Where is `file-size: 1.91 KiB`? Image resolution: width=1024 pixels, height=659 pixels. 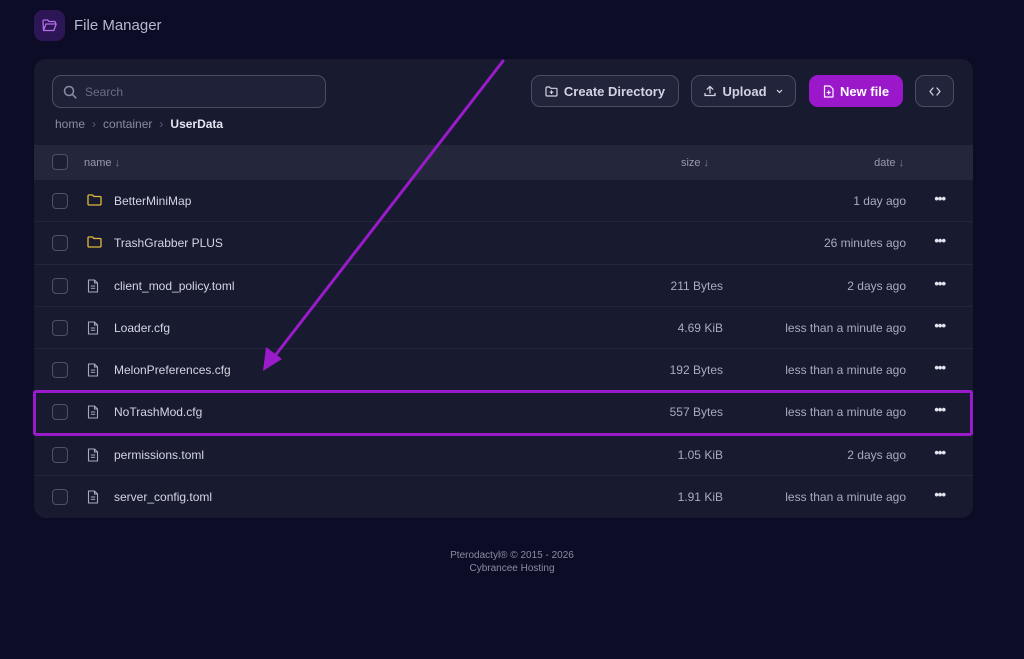 file-size: 1.91 KiB is located at coordinates (700, 497).